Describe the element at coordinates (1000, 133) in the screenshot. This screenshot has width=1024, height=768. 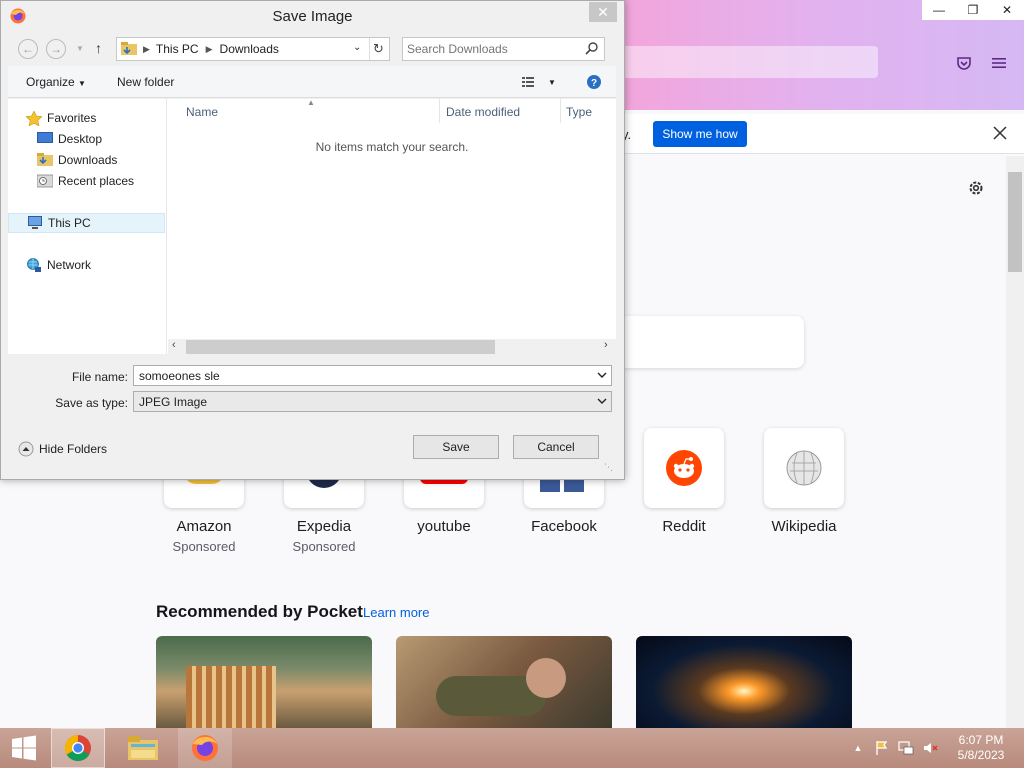
I see `notification-close-icon` at that location.